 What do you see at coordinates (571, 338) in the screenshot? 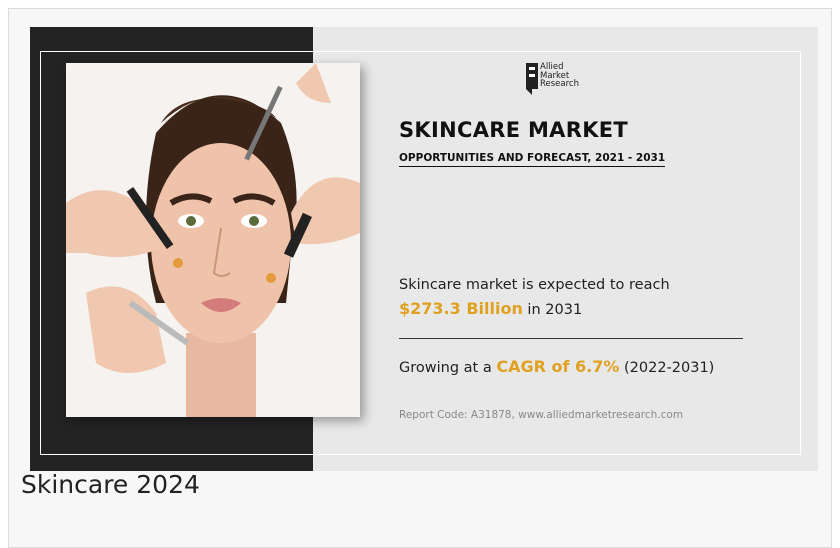
I see `stat-divider` at bounding box center [571, 338].